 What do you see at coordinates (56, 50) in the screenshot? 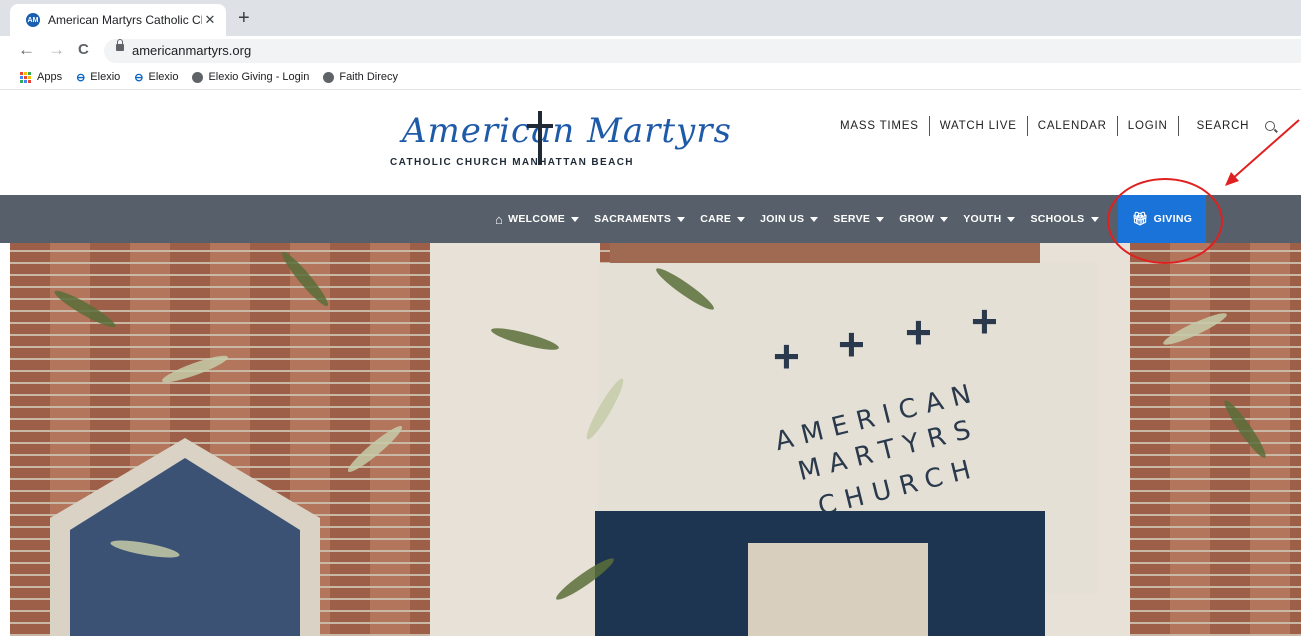
I see `forward-arrow-icon: →` at bounding box center [56, 50].